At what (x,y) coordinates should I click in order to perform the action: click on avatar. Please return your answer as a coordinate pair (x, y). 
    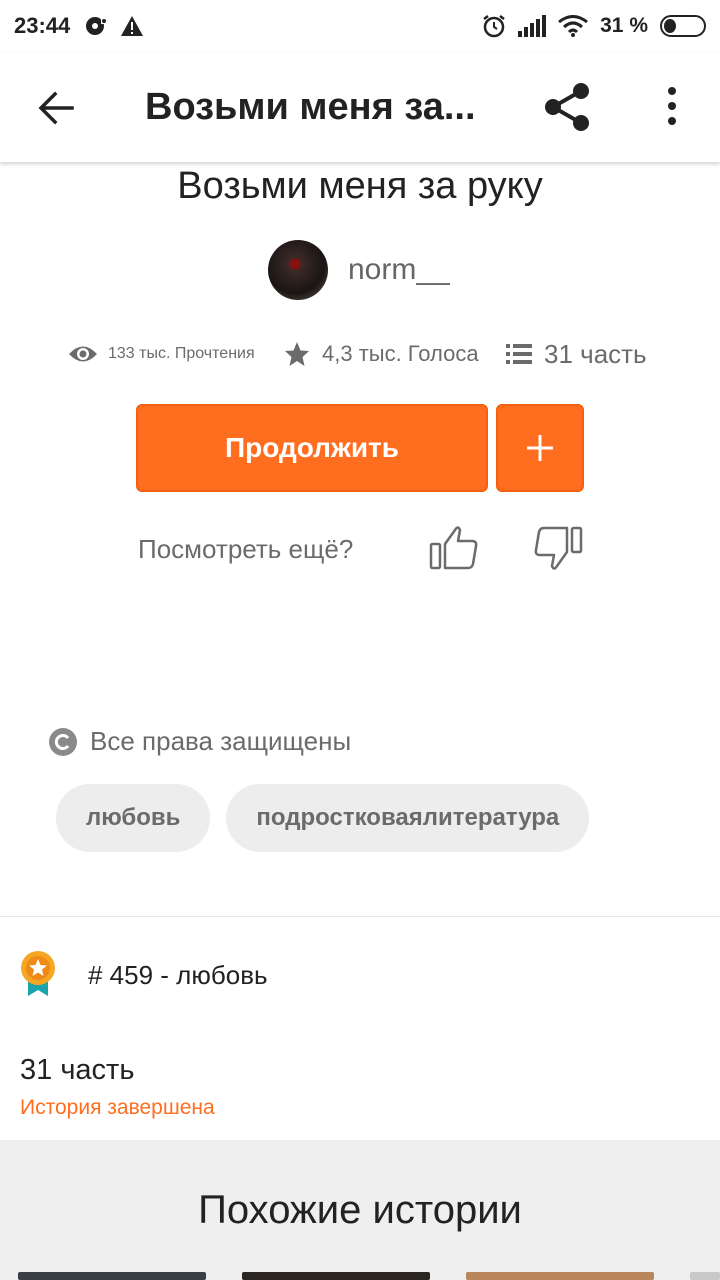
    Looking at the image, I should click on (298, 270).